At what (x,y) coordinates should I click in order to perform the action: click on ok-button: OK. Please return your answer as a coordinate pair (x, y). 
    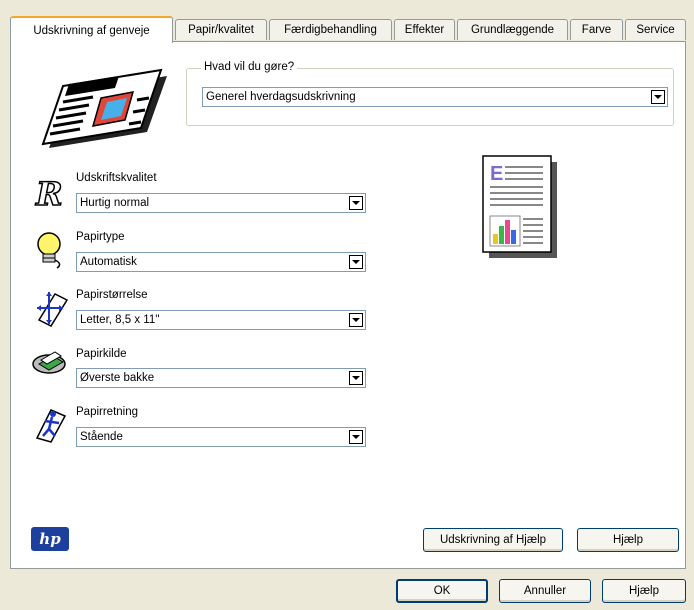
    Looking at the image, I should click on (442, 591).